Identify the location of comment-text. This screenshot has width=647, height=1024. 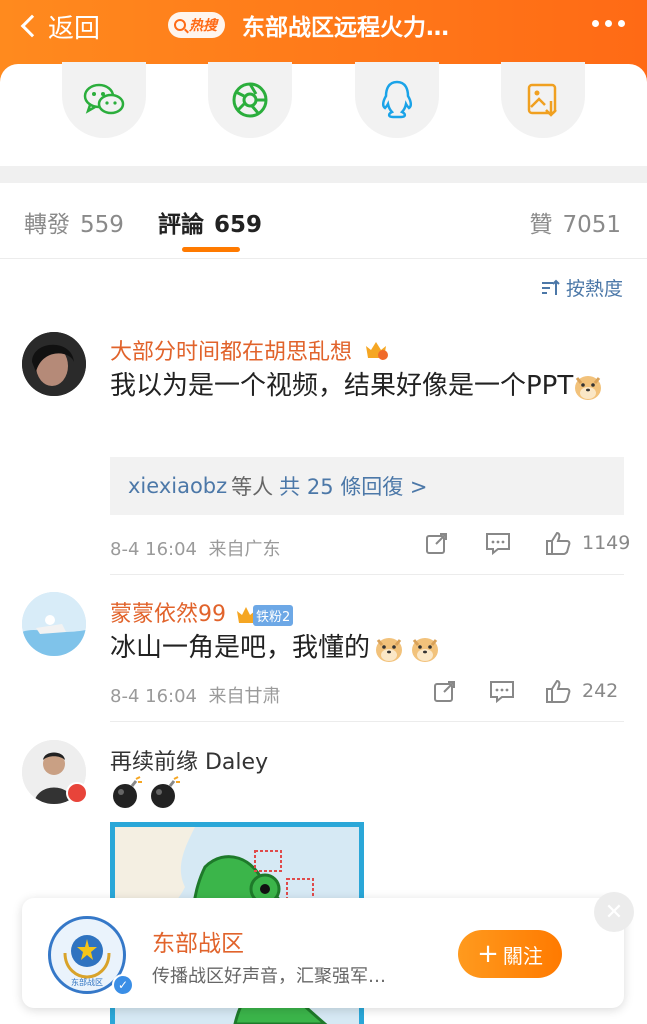
(146, 793).